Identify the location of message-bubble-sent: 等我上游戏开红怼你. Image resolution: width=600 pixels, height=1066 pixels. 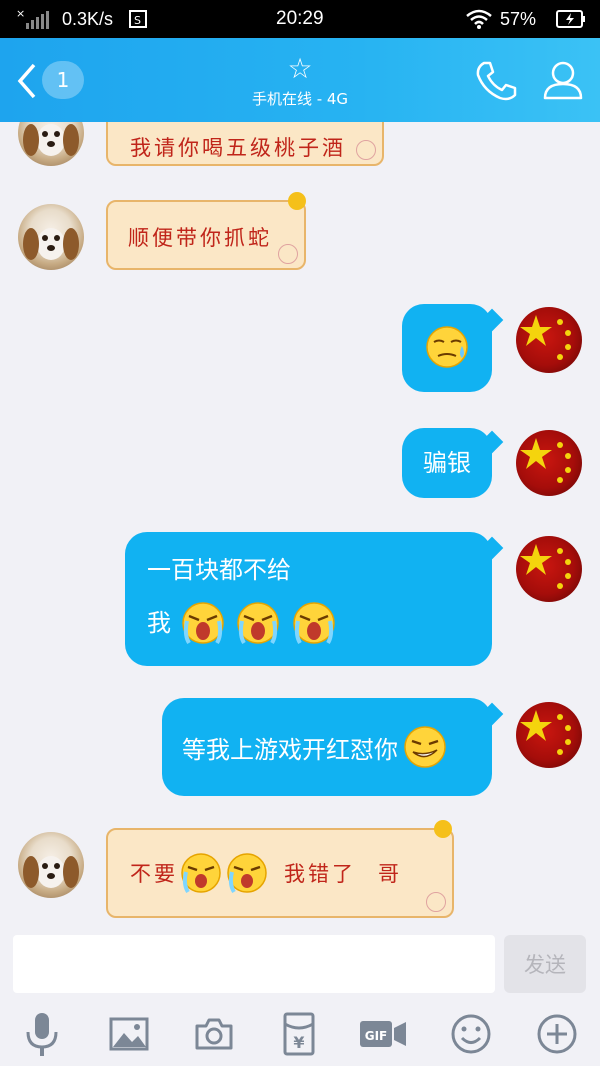
(327, 747).